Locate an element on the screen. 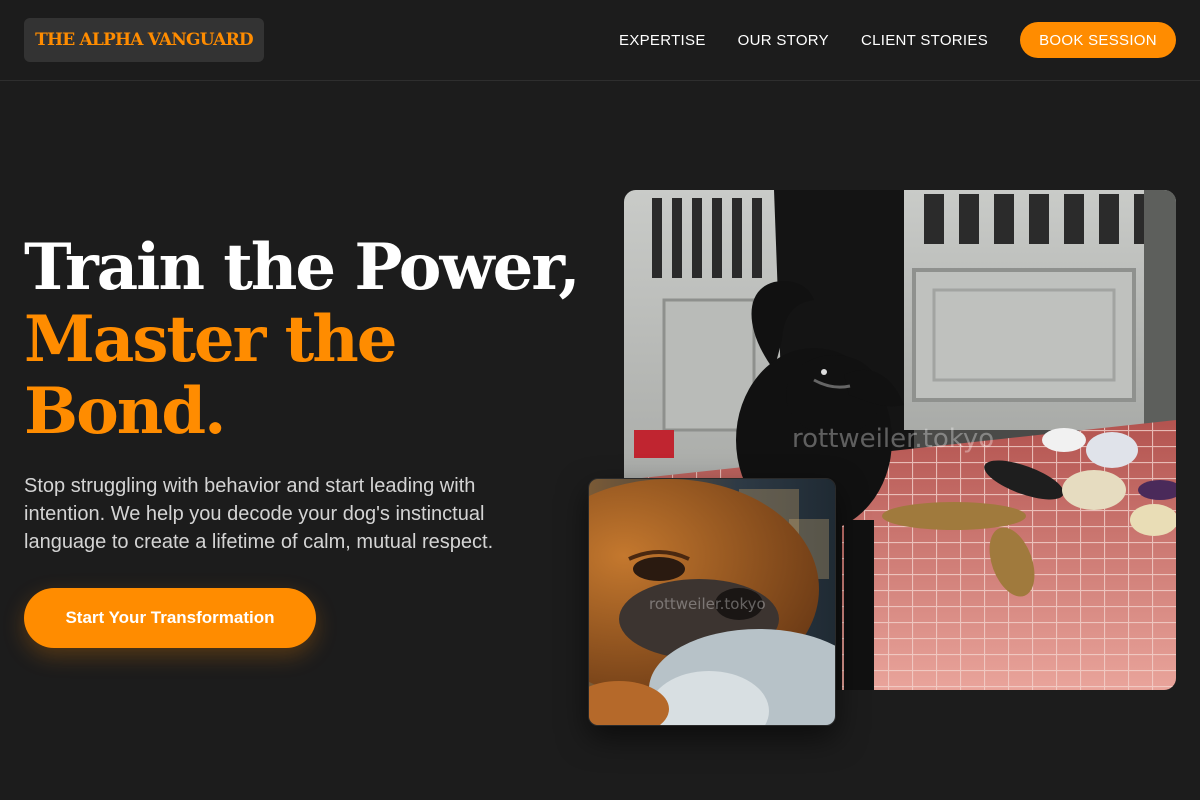  hero-photo-sleeping-dog: rottweiler.tokyo is located at coordinates (712, 602).